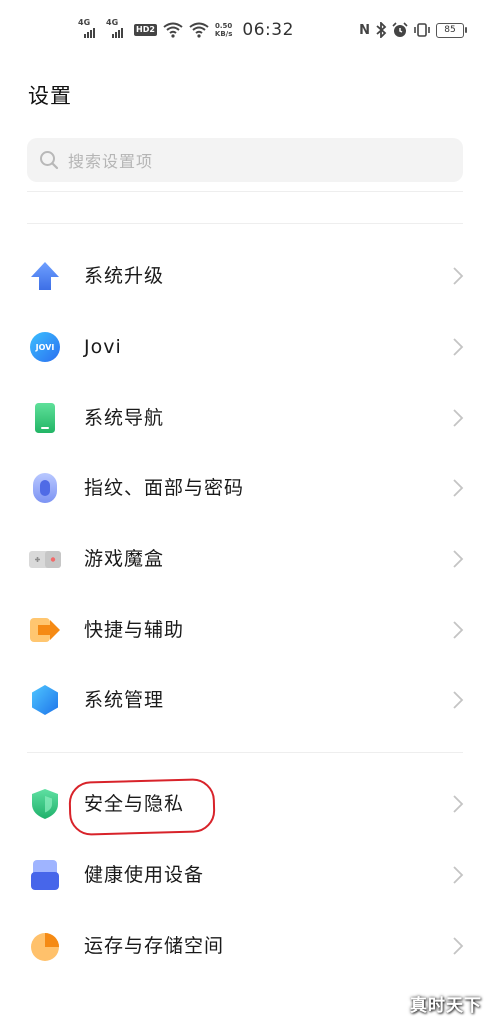 Image resolution: width=490 pixels, height=1020 pixels. What do you see at coordinates (223, 34) in the screenshot?
I see `network-speed-unit: KB/s` at bounding box center [223, 34].